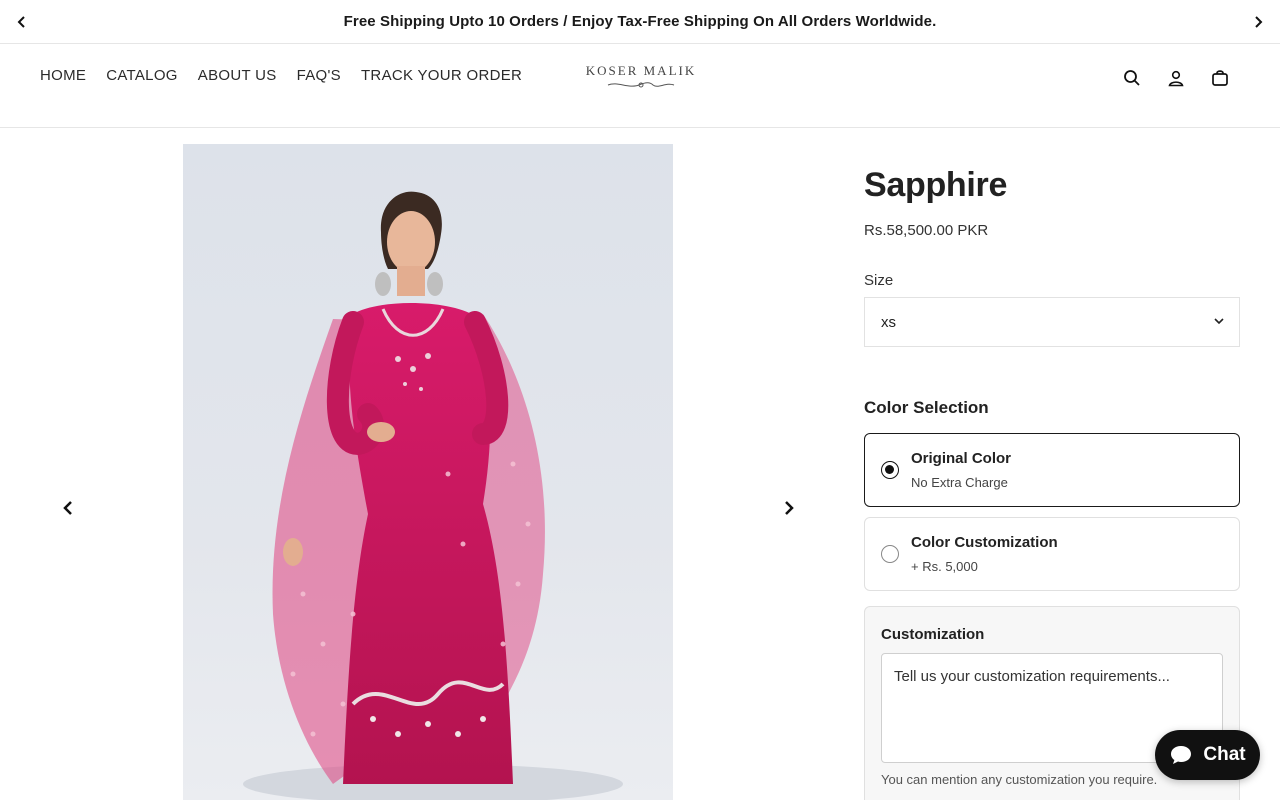  I want to click on color-selection-heading: Color Selection, so click(926, 407).